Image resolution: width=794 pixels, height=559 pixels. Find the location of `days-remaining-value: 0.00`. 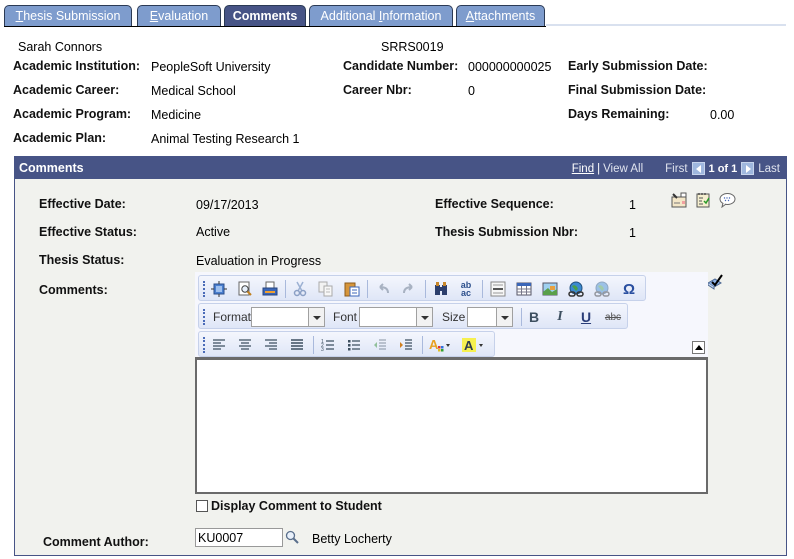

days-remaining-value: 0.00 is located at coordinates (722, 115).